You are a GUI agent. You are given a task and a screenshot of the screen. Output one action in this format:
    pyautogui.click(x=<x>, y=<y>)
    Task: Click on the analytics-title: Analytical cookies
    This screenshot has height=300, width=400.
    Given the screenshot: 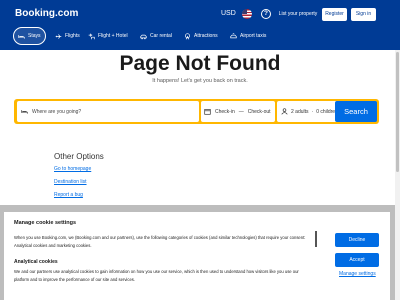 What is the action you would take?
    pyautogui.click(x=36, y=262)
    